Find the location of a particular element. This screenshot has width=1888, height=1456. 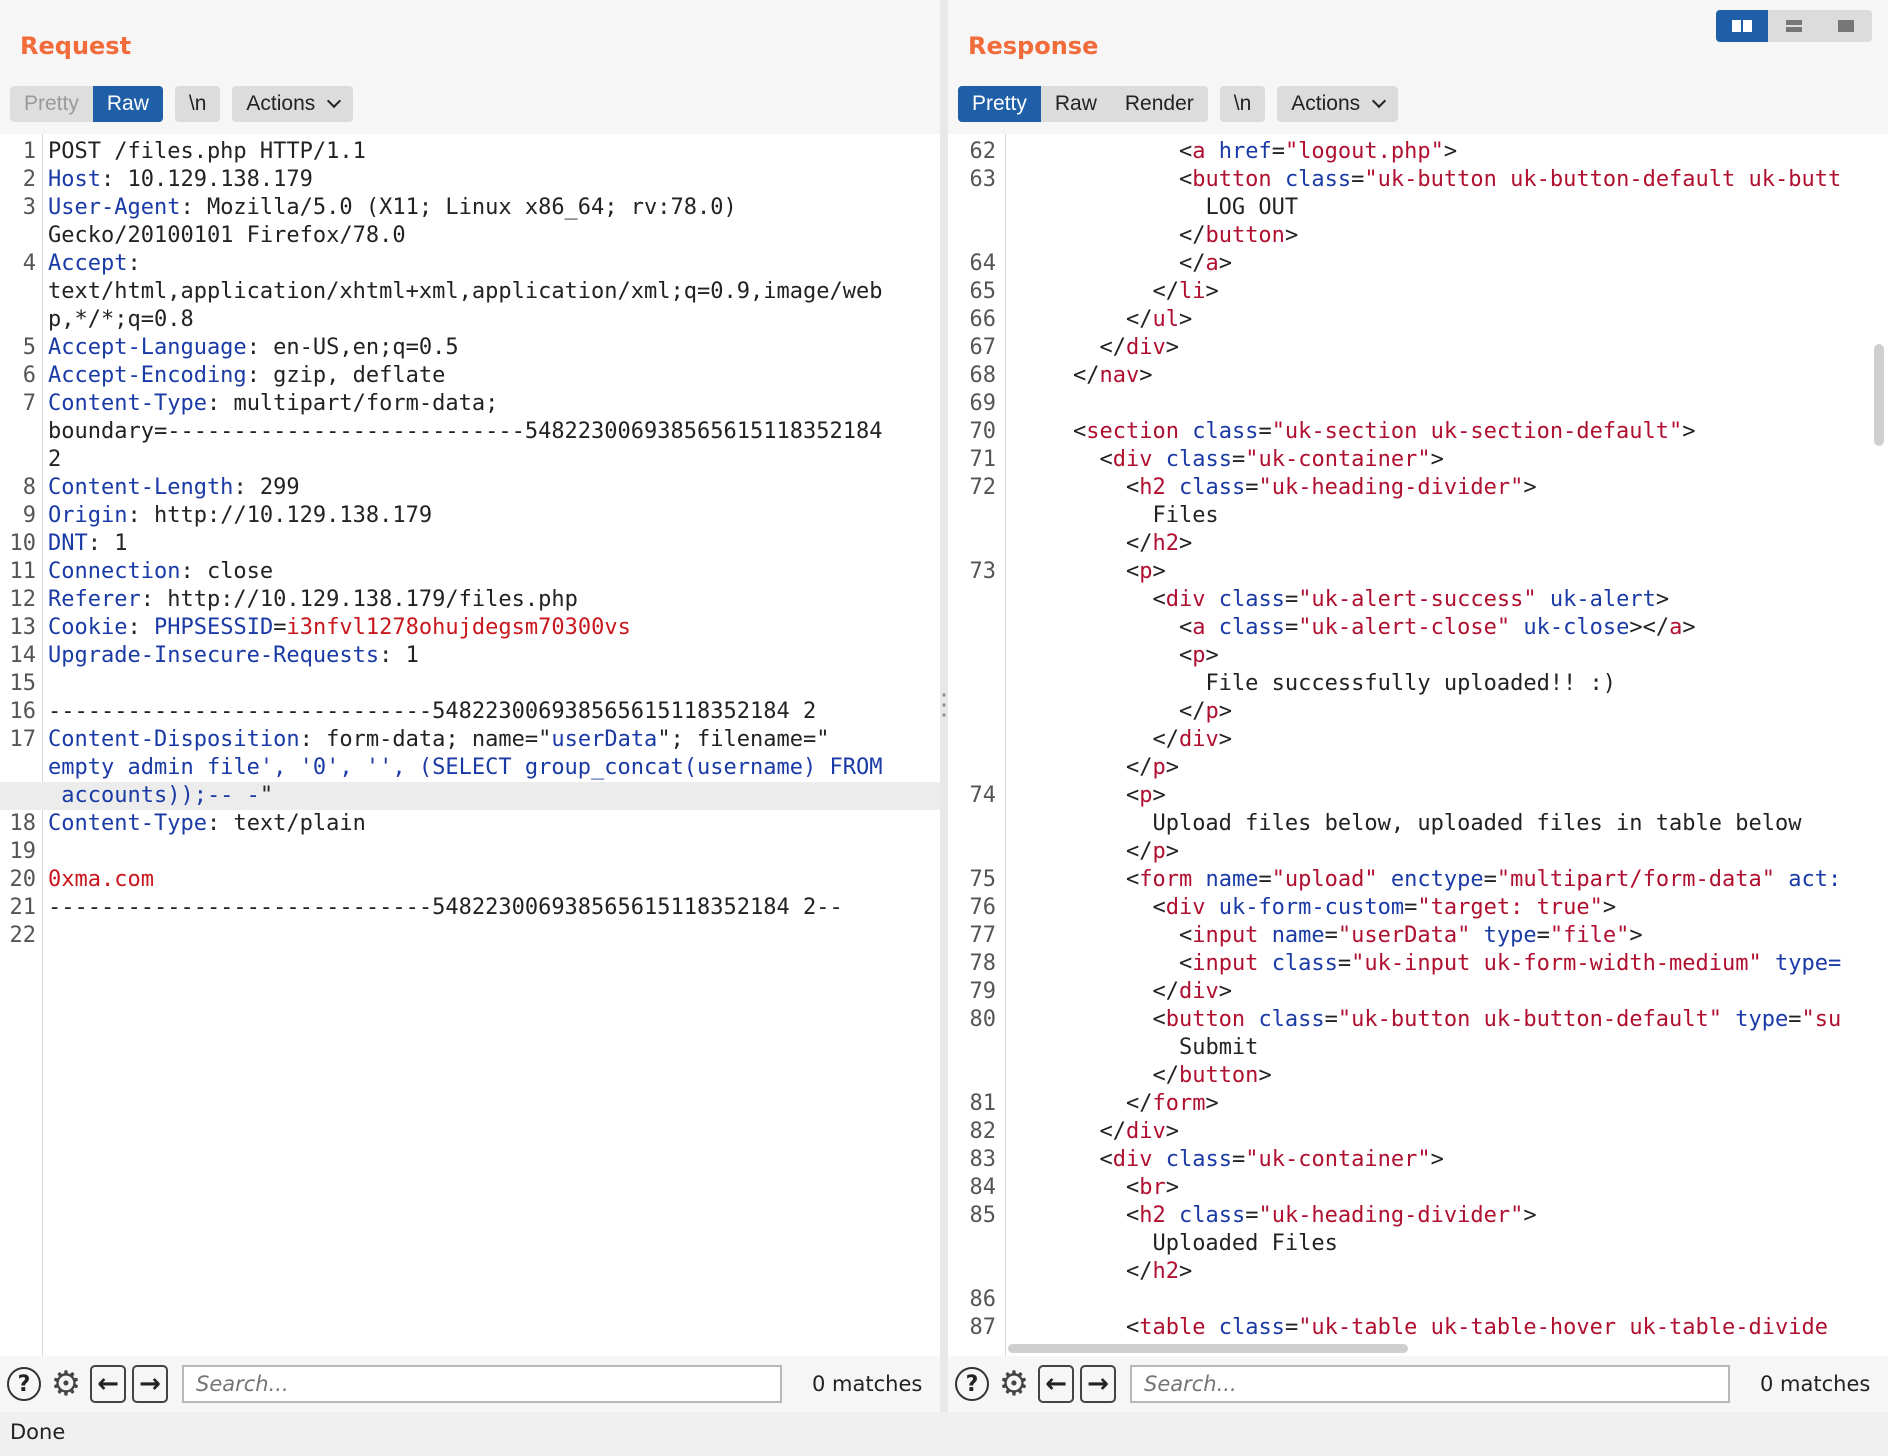

line-text: </div> is located at coordinates (1099, 348).